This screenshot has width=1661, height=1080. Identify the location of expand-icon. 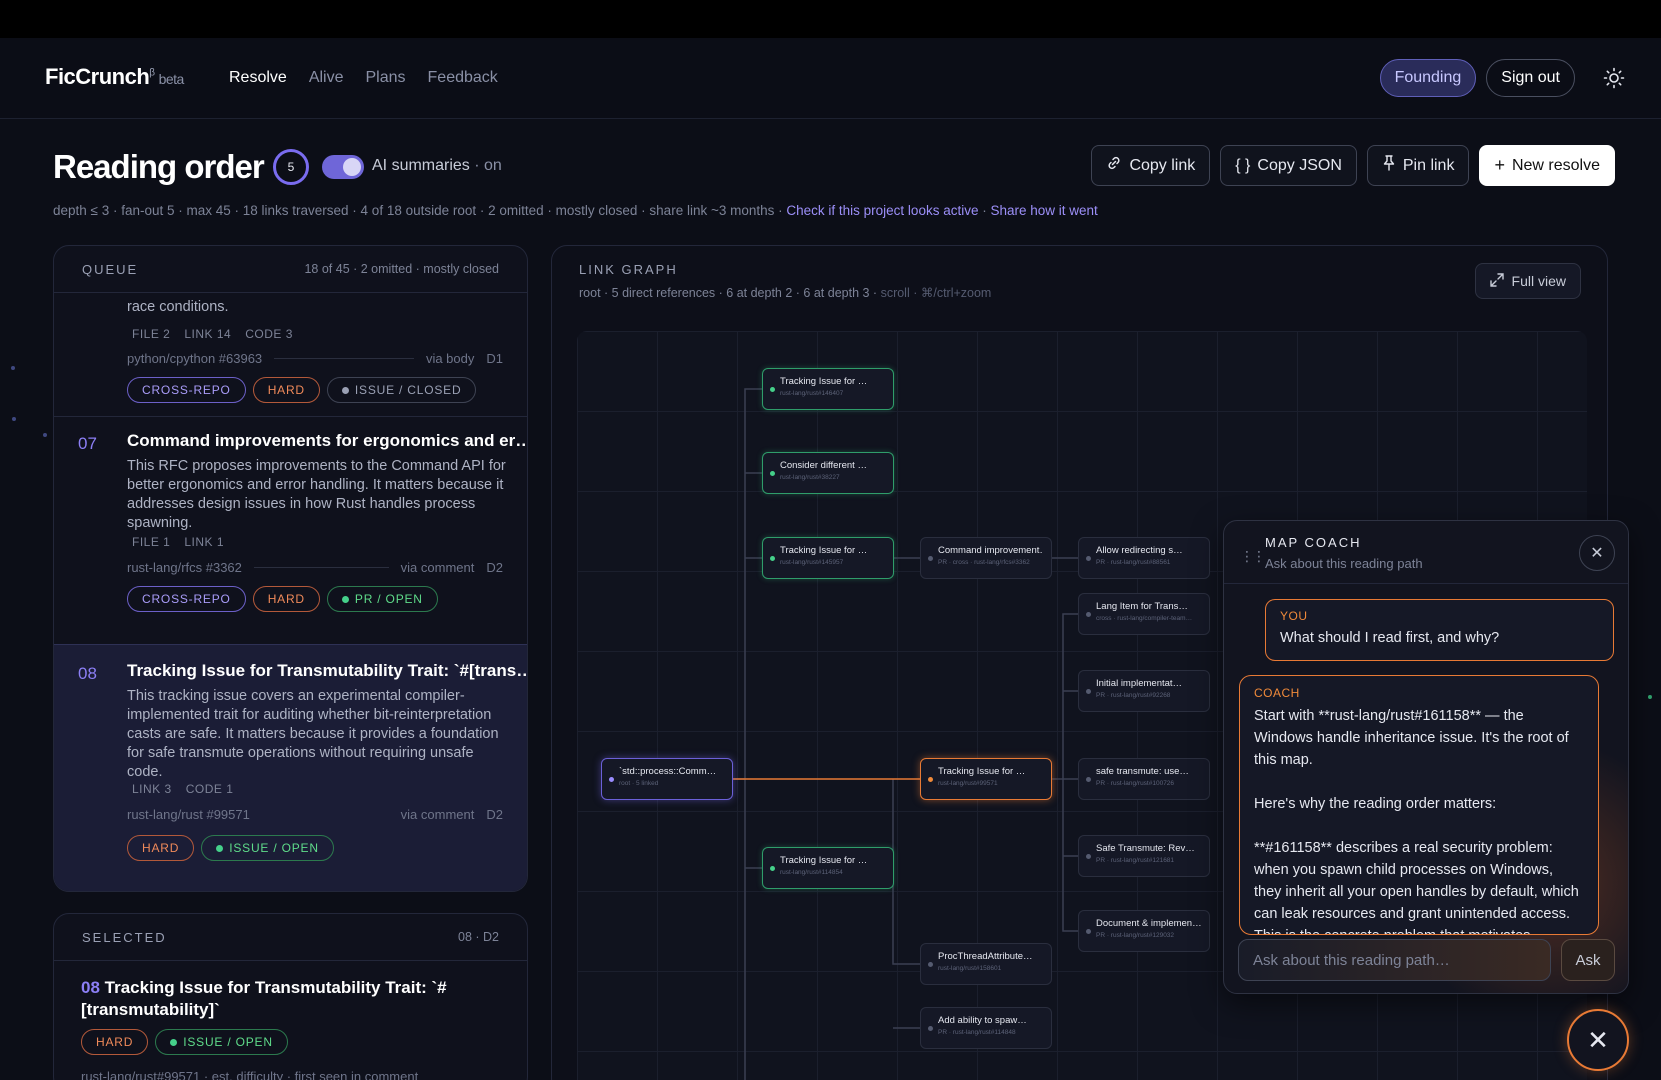
(1496, 281).